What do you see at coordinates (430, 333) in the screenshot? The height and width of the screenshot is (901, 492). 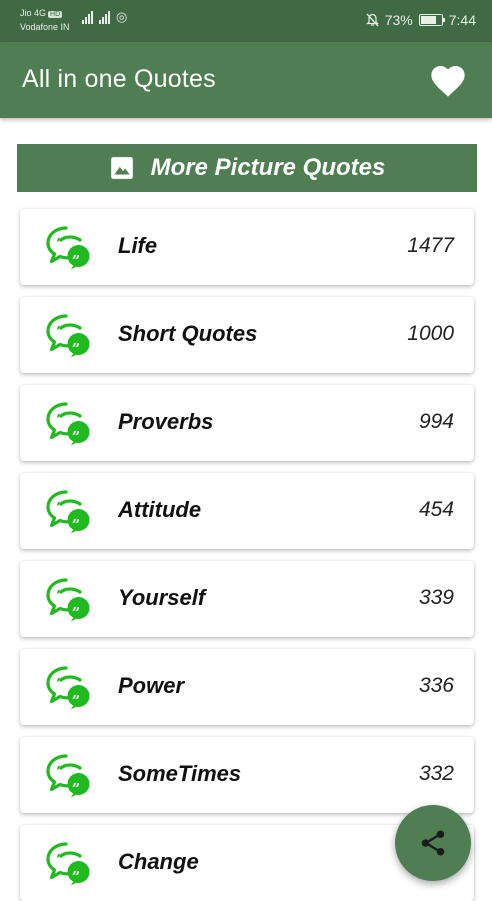 I see `category-count: 1000` at bounding box center [430, 333].